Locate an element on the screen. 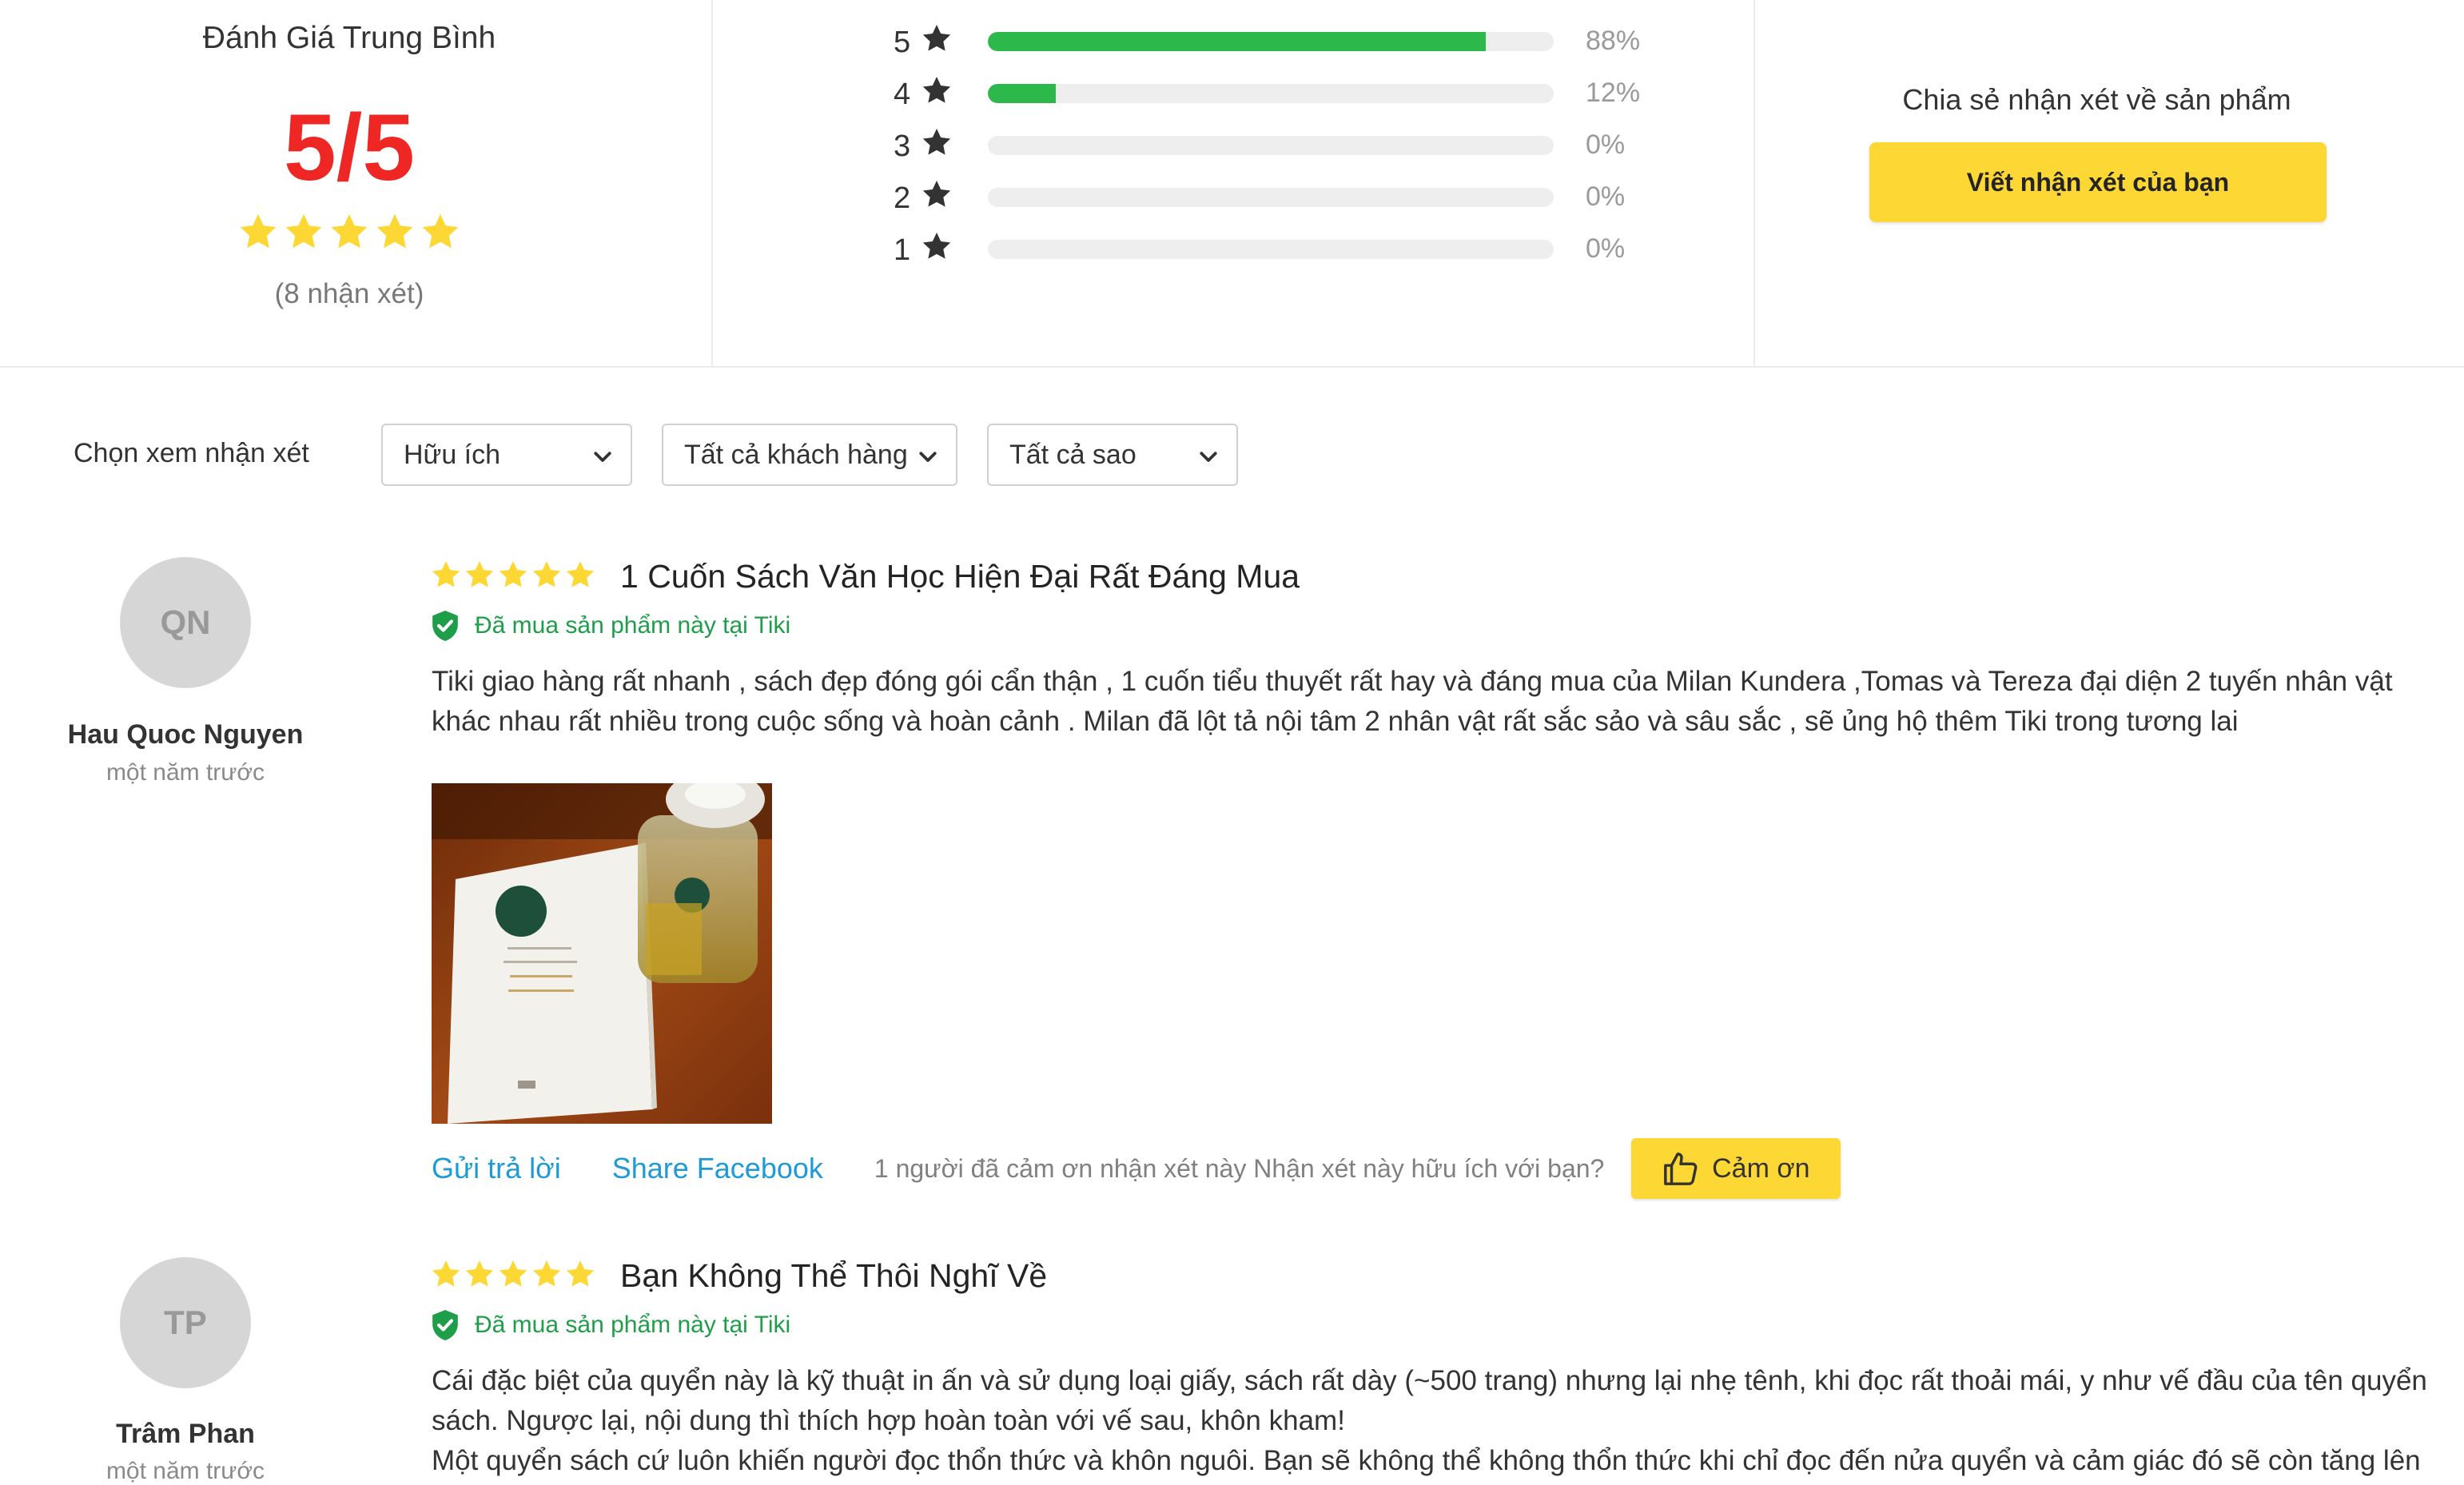 The height and width of the screenshot is (1485, 2464). review-count: (8 nhận xét) is located at coordinates (349, 293).